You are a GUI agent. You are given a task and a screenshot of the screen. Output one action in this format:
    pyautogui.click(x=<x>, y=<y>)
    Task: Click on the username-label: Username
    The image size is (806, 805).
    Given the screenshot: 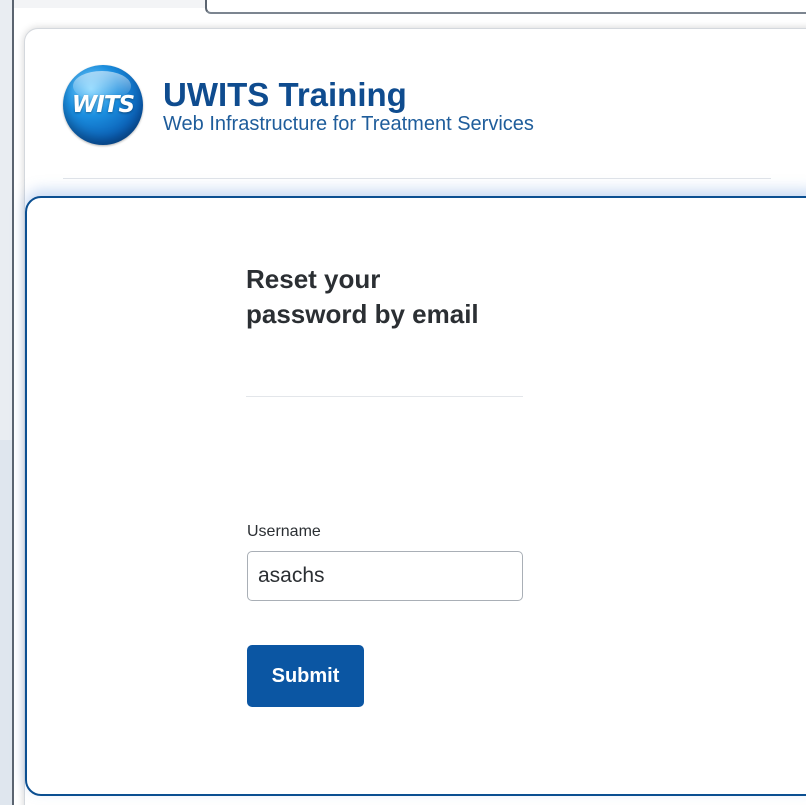 What is the action you would take?
    pyautogui.click(x=284, y=531)
    